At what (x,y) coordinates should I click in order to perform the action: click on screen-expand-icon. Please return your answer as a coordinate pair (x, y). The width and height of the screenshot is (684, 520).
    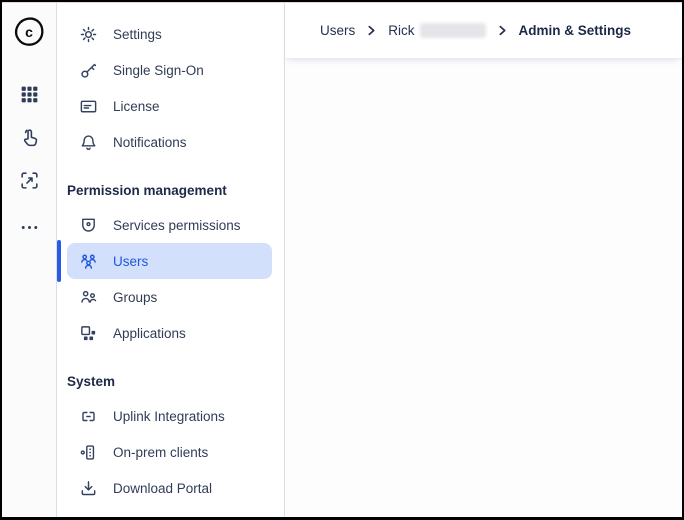
    Looking at the image, I should click on (29, 180).